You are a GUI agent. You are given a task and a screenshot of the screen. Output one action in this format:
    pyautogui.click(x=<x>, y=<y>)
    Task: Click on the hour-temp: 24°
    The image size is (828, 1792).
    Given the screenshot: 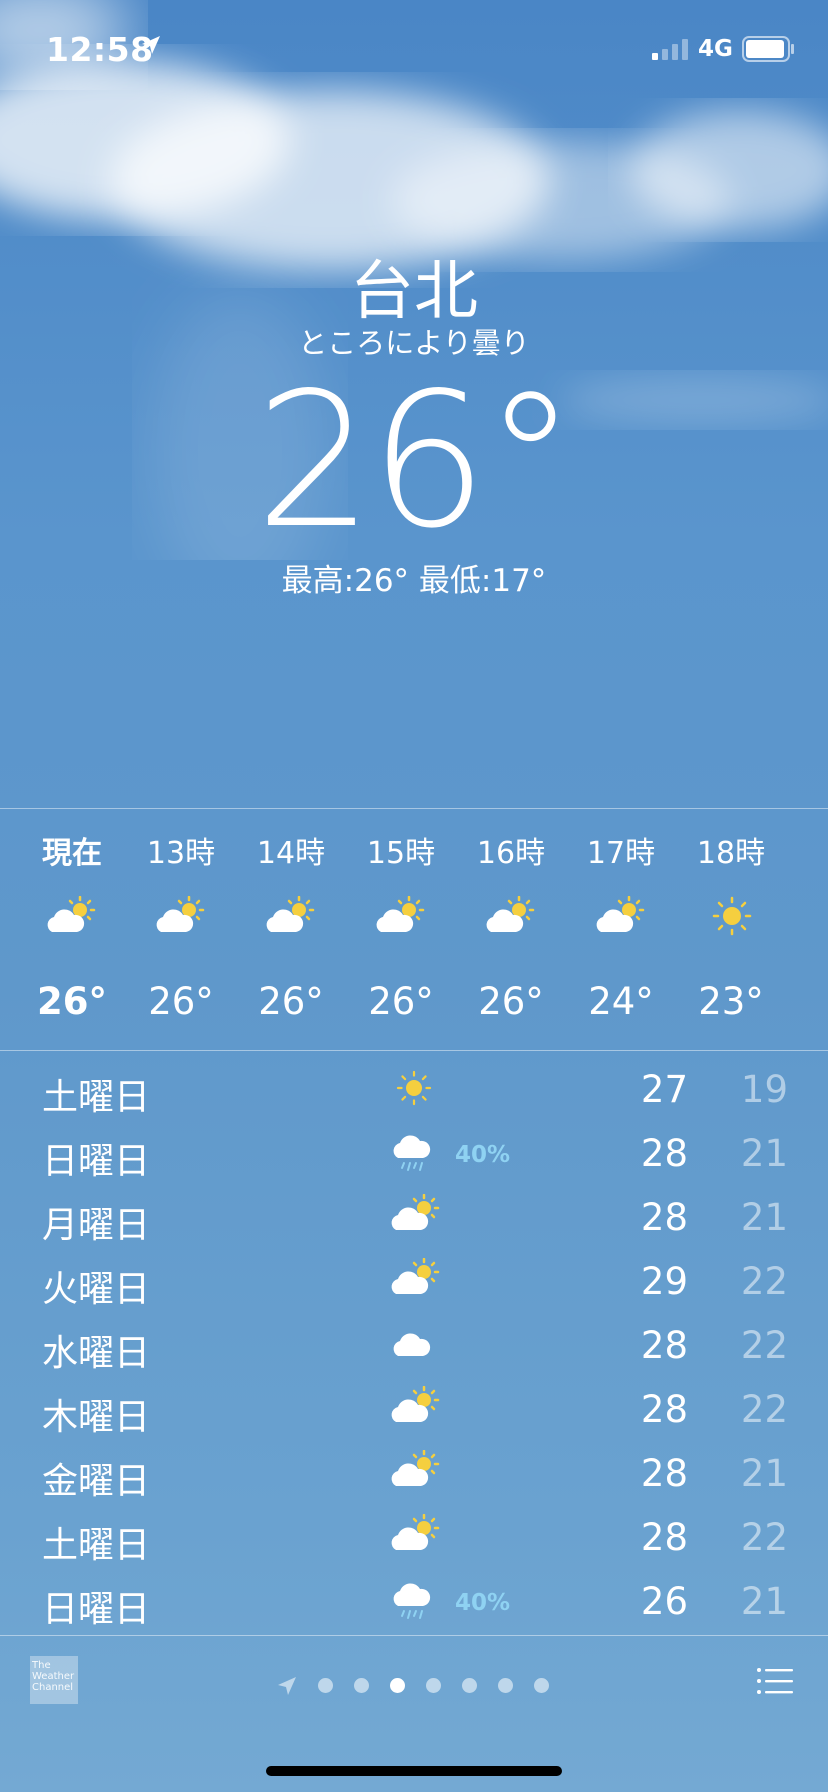 What is the action you would take?
    pyautogui.click(x=621, y=1001)
    